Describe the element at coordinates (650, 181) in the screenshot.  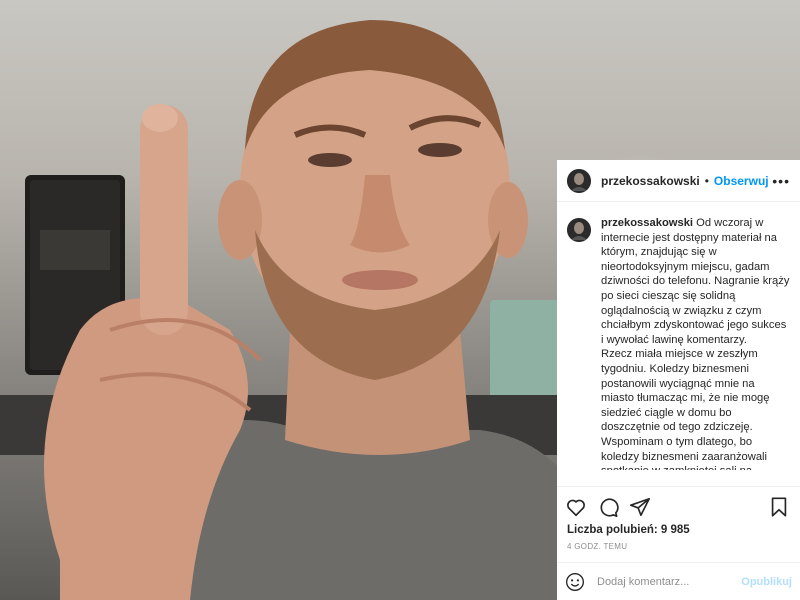
I see `header-username: przekossakowski` at that location.